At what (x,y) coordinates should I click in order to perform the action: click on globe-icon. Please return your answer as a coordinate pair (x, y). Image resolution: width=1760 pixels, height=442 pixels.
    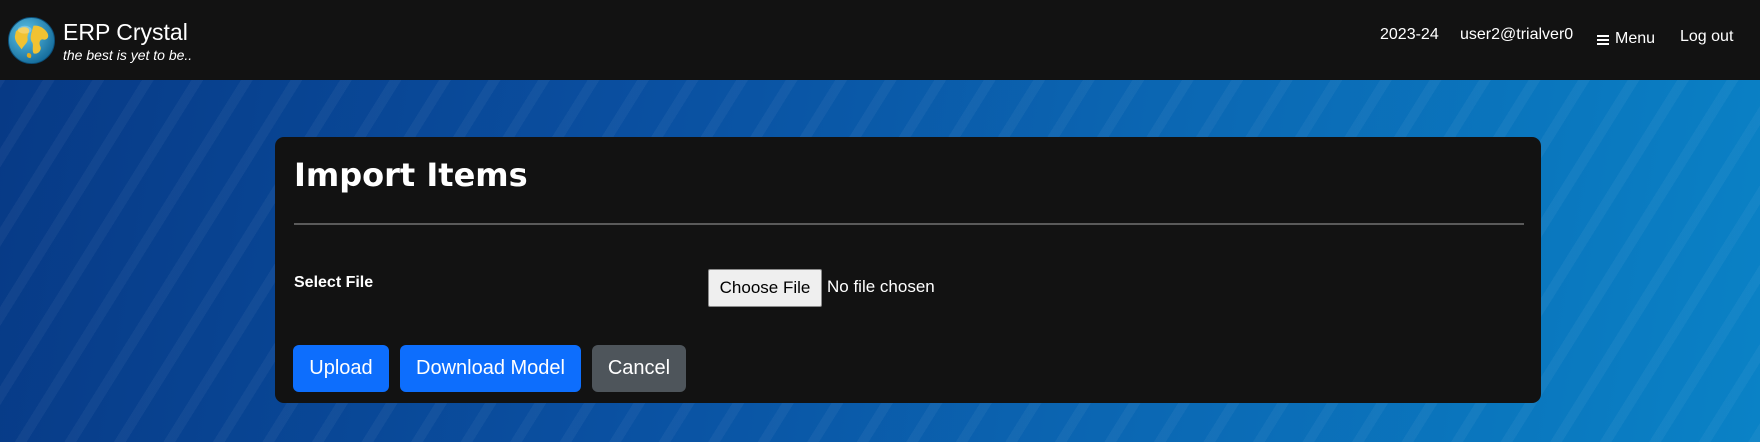
    Looking at the image, I should click on (31, 40).